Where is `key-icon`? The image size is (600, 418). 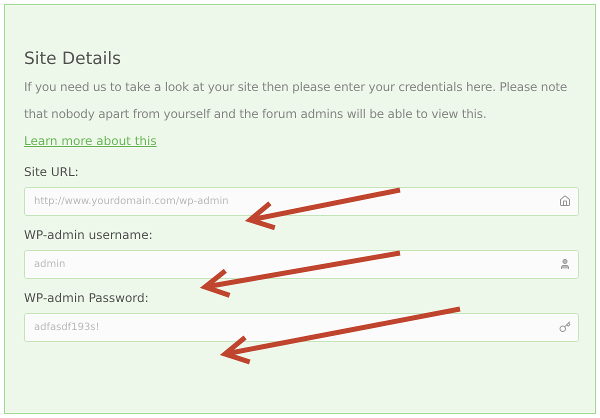
key-icon is located at coordinates (565, 327).